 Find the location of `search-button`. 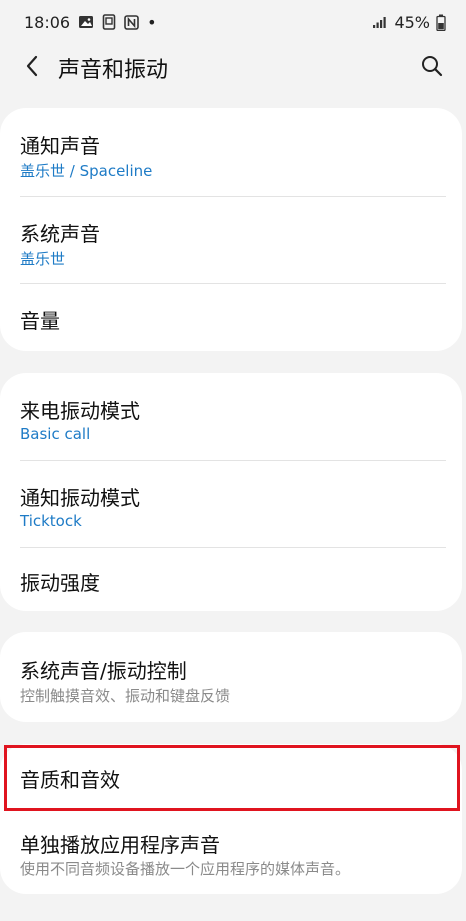

search-button is located at coordinates (432, 68).